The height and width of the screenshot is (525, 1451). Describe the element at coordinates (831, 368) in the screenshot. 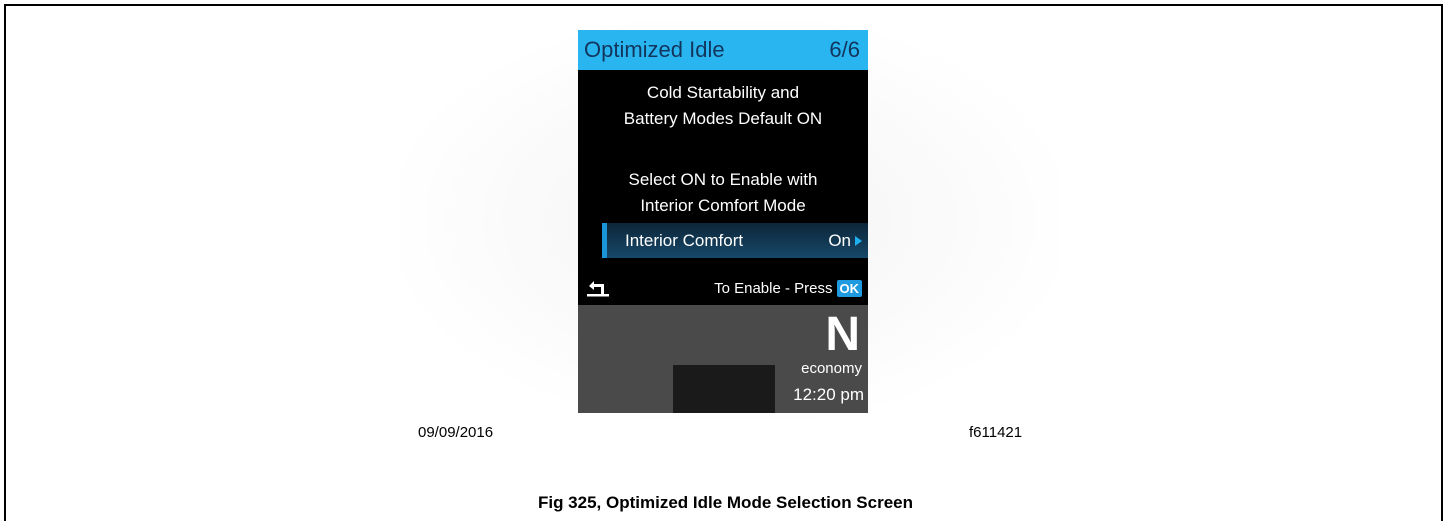

I see `drive-mode: economy` at that location.